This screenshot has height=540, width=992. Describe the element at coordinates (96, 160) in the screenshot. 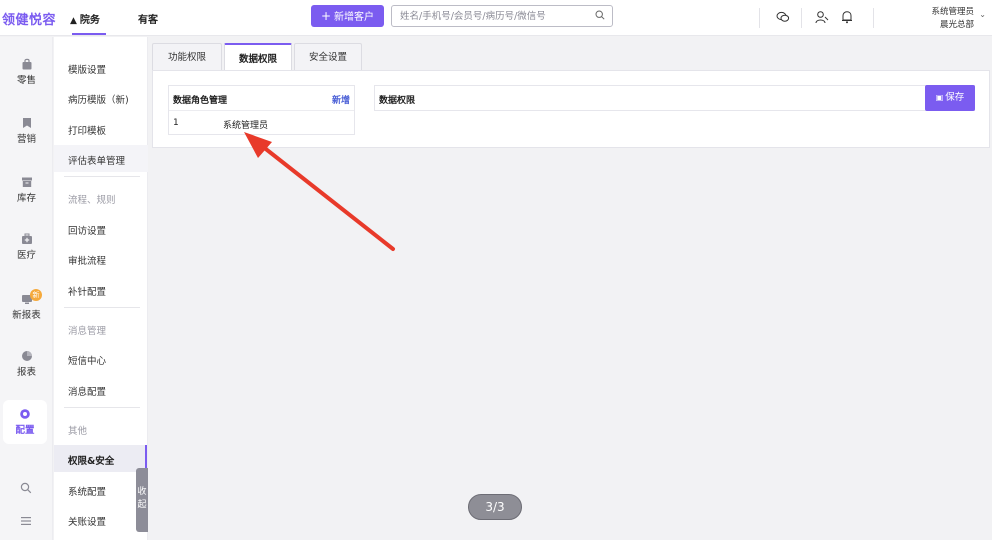

I see `submenu-item-assessment-forms: 评估表单管理` at that location.